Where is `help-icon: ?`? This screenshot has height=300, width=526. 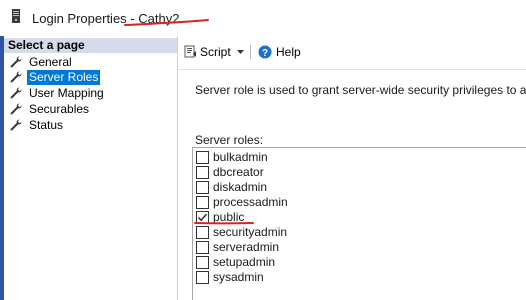 help-icon: ? is located at coordinates (265, 52).